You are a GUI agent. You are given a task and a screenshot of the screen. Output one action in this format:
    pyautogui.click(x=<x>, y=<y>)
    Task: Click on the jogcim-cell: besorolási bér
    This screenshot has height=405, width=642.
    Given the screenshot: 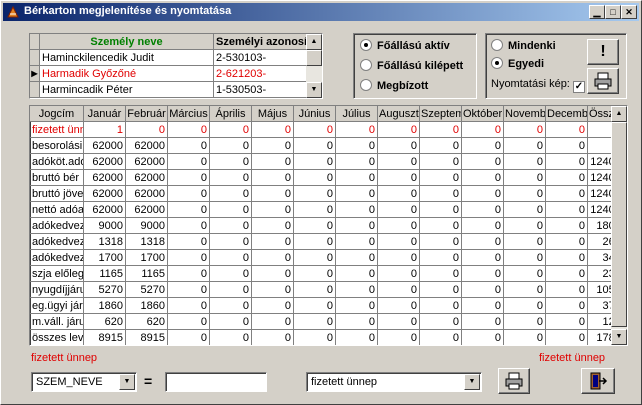 What is the action you would take?
    pyautogui.click(x=57, y=146)
    